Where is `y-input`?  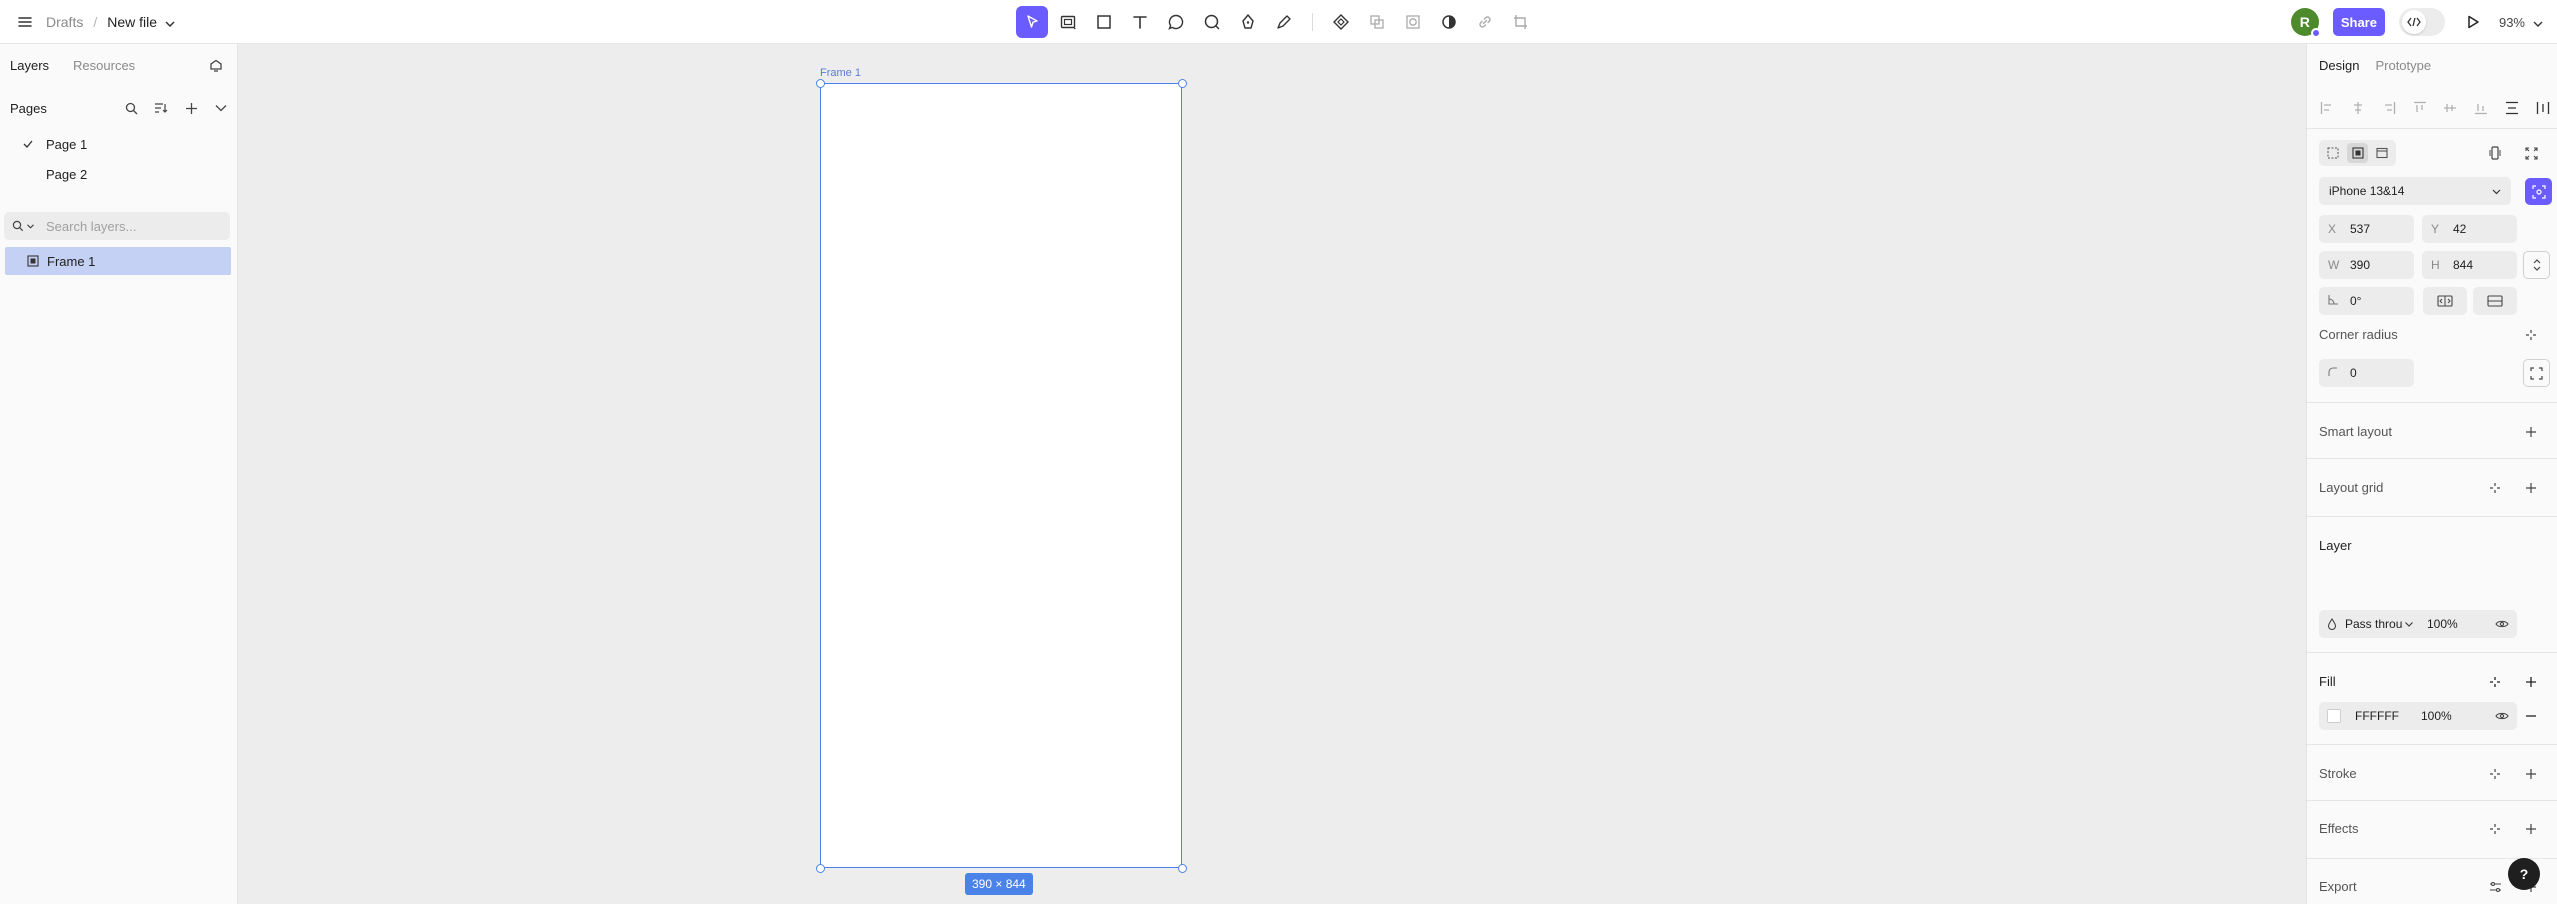
y-input is located at coordinates (2478, 229).